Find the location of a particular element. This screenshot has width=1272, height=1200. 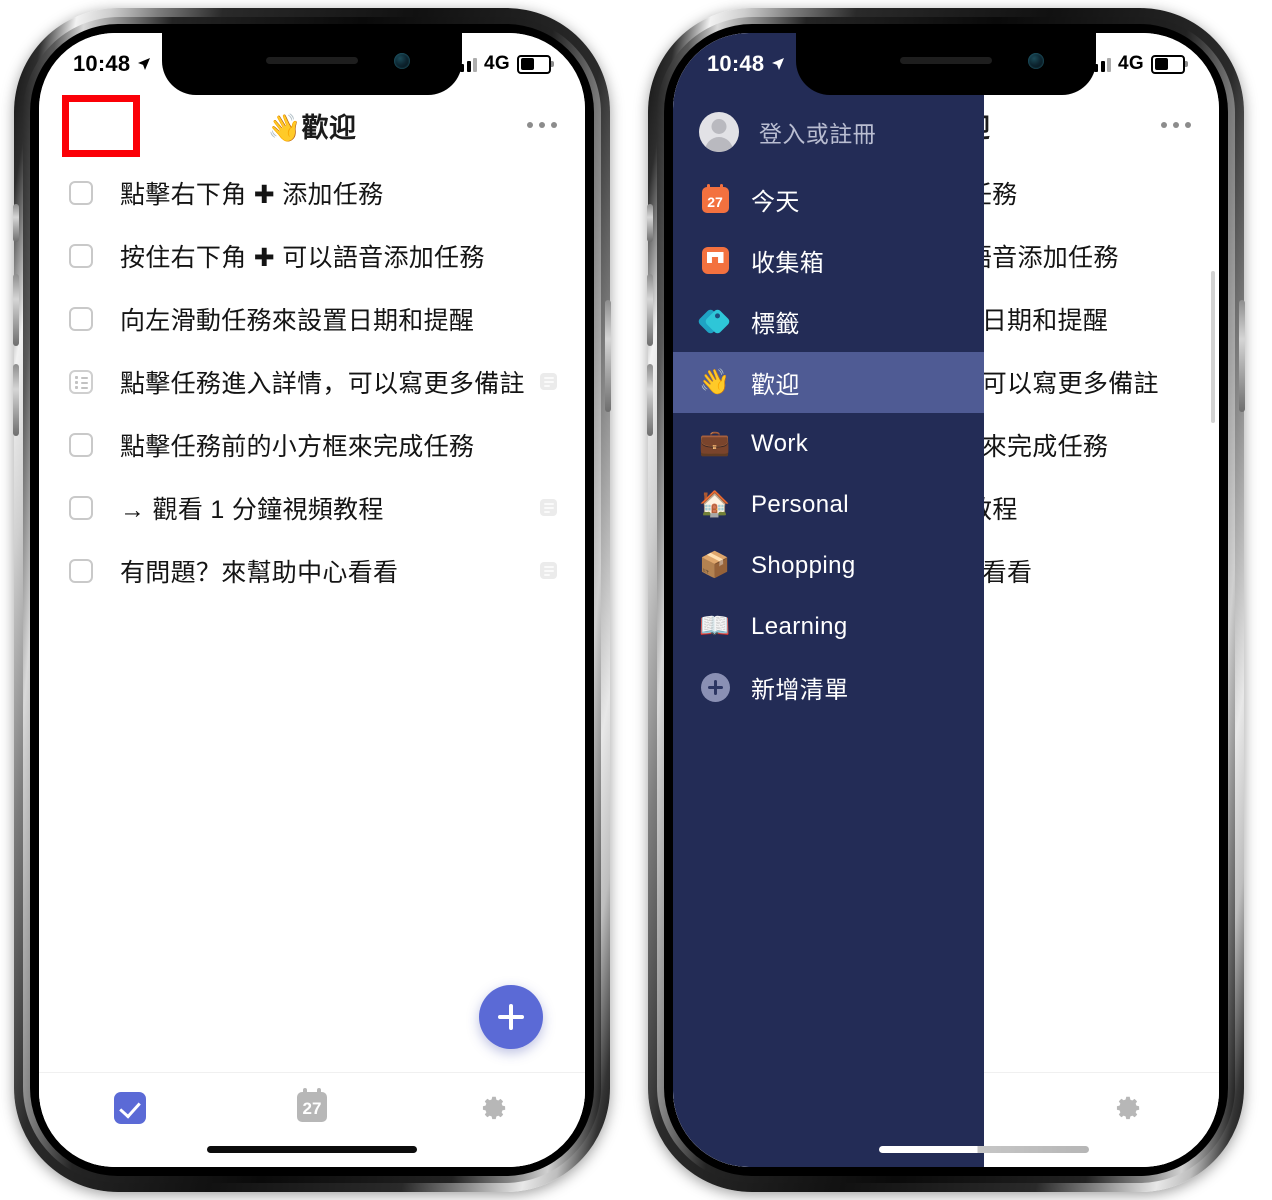

sidebar-item-tags: 標籤 is located at coordinates (828, 321).